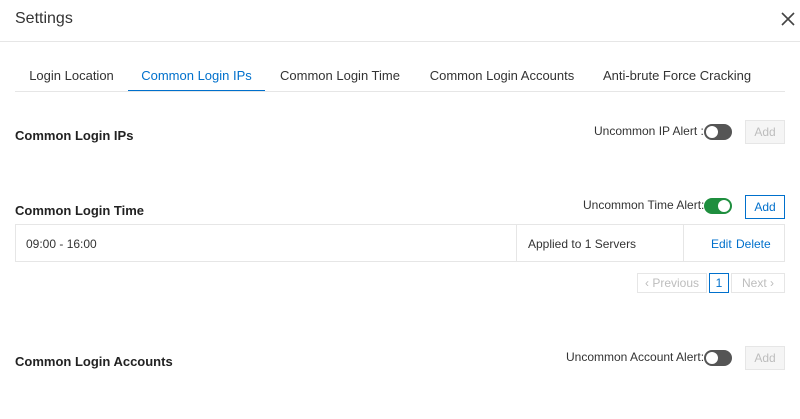 The height and width of the screenshot is (419, 800). What do you see at coordinates (340, 75) in the screenshot?
I see `tab-common-login-time: Common Login Time` at bounding box center [340, 75].